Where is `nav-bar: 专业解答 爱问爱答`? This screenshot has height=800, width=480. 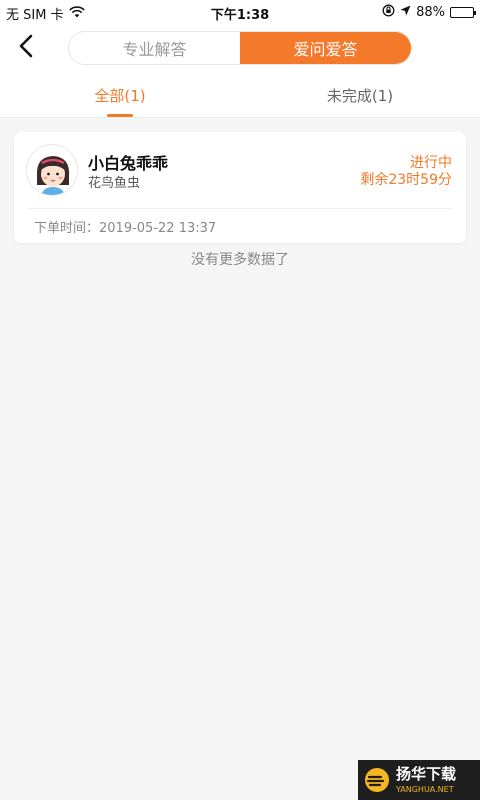
nav-bar: 专业解答 爱问爱答 is located at coordinates (240, 48).